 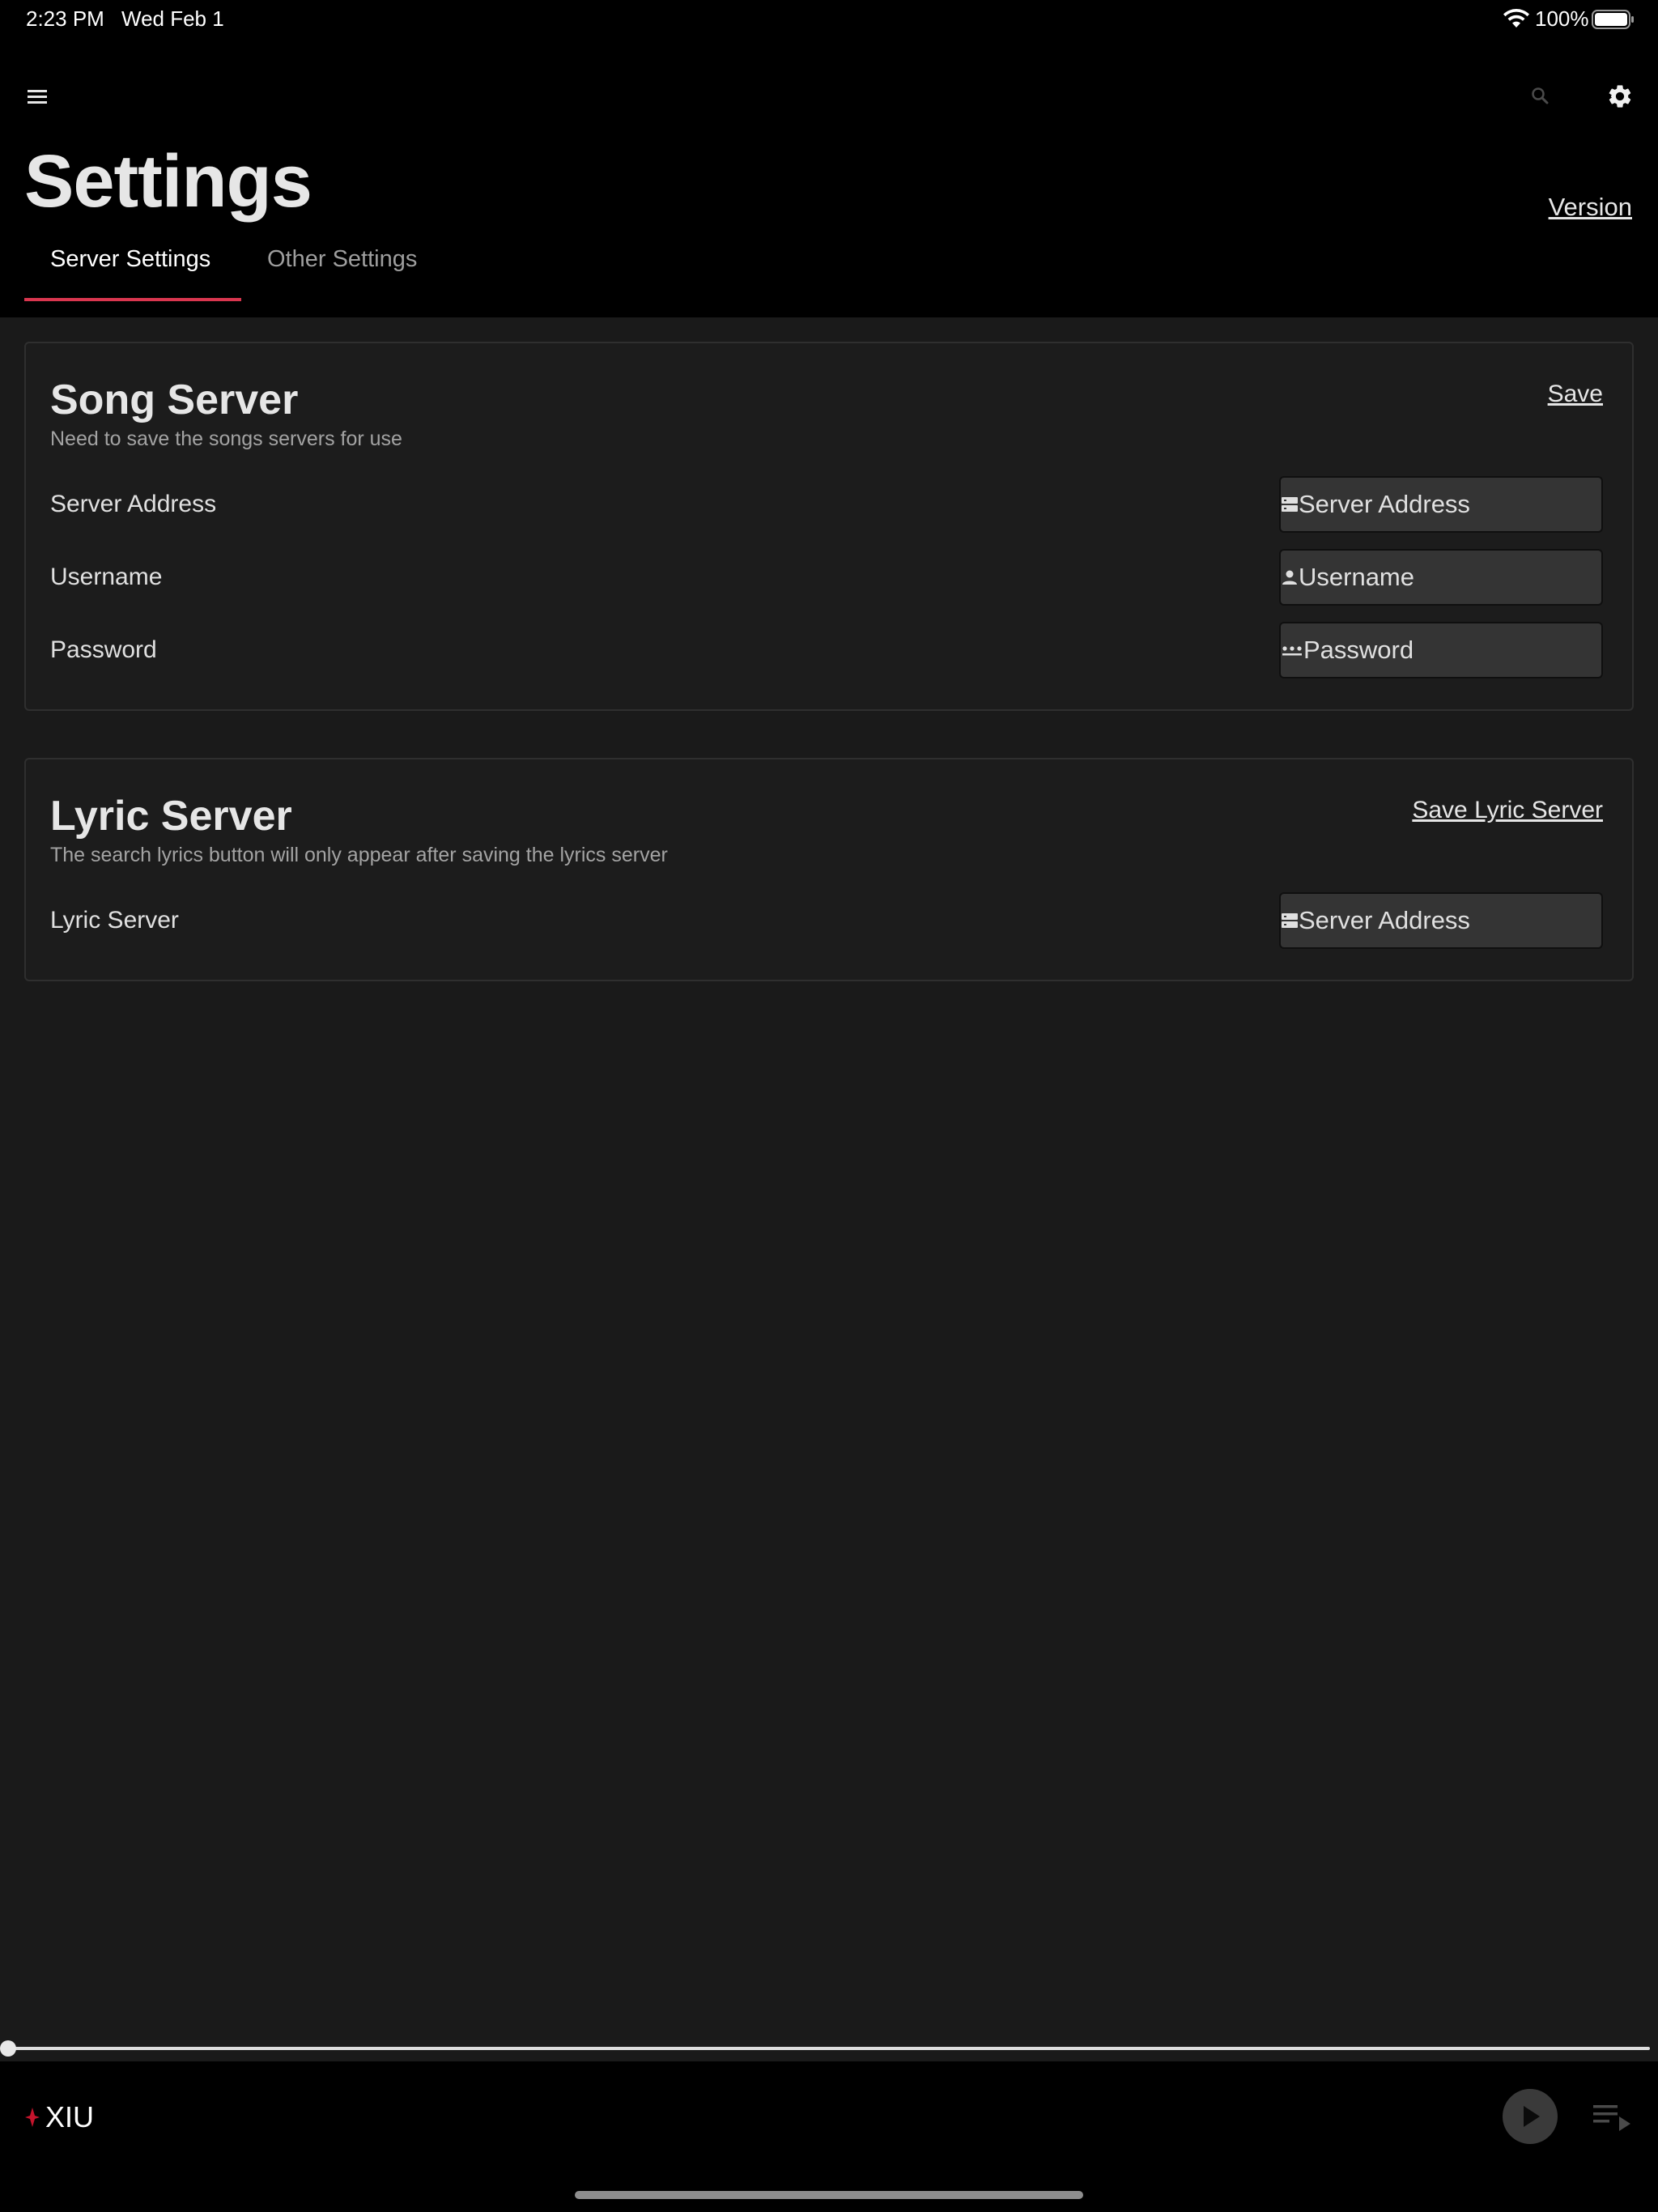 I want to click on password-field, so click(x=1452, y=650).